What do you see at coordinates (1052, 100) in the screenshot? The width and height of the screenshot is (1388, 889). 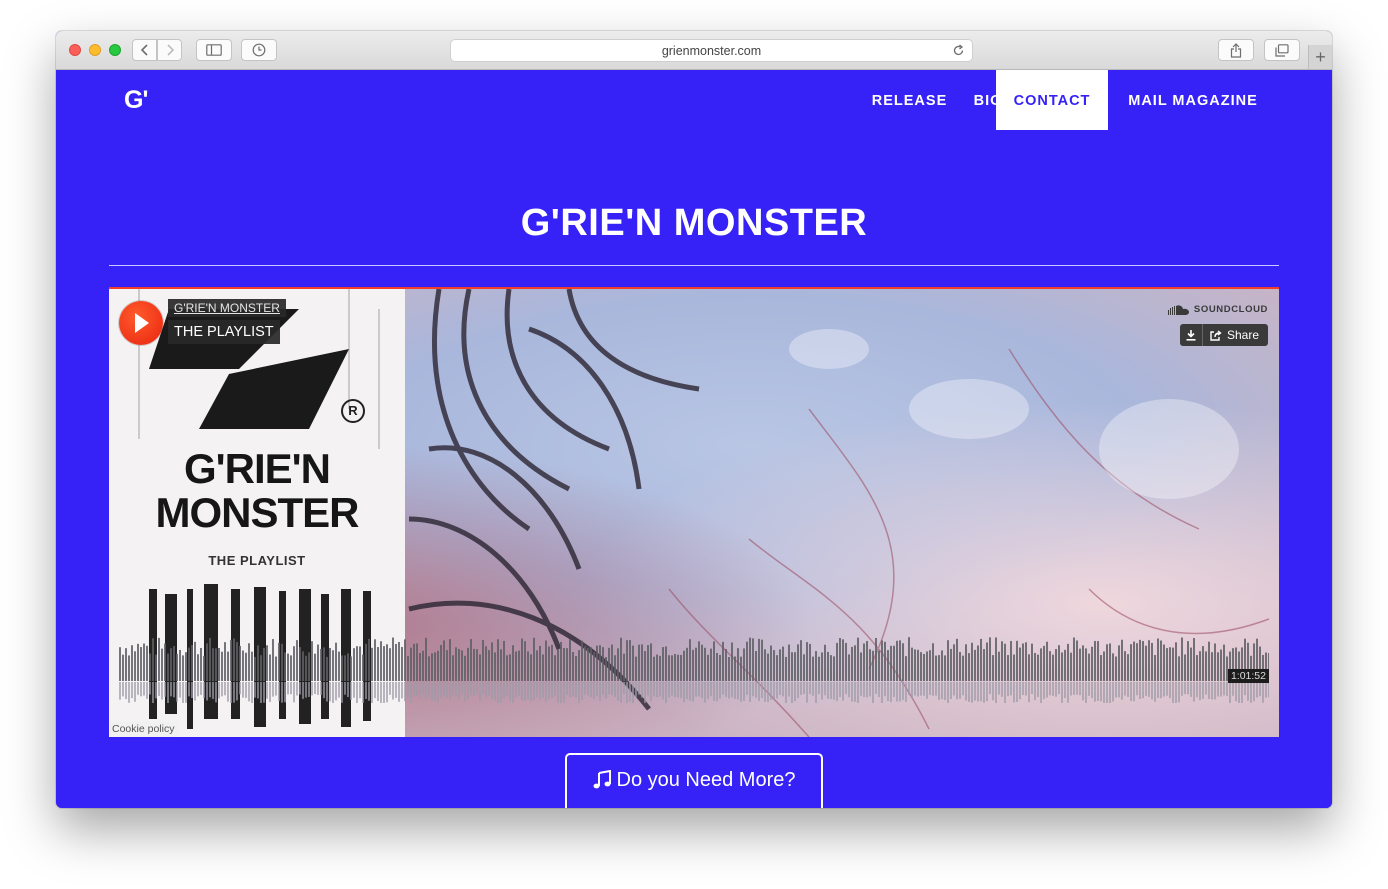 I see `nav-item-contact: CONTACT` at bounding box center [1052, 100].